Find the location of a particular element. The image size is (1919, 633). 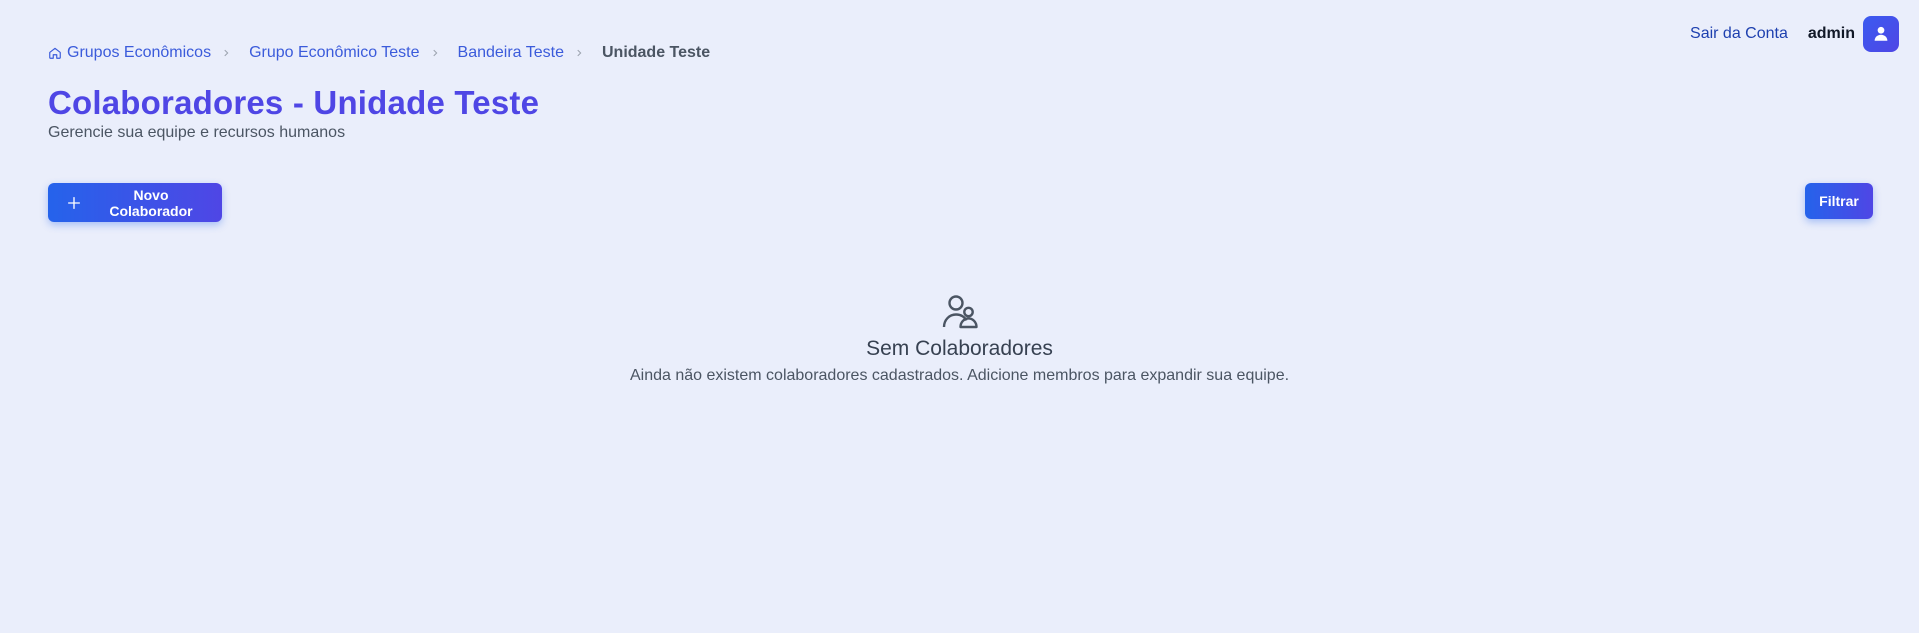

username: admin is located at coordinates (1831, 33).